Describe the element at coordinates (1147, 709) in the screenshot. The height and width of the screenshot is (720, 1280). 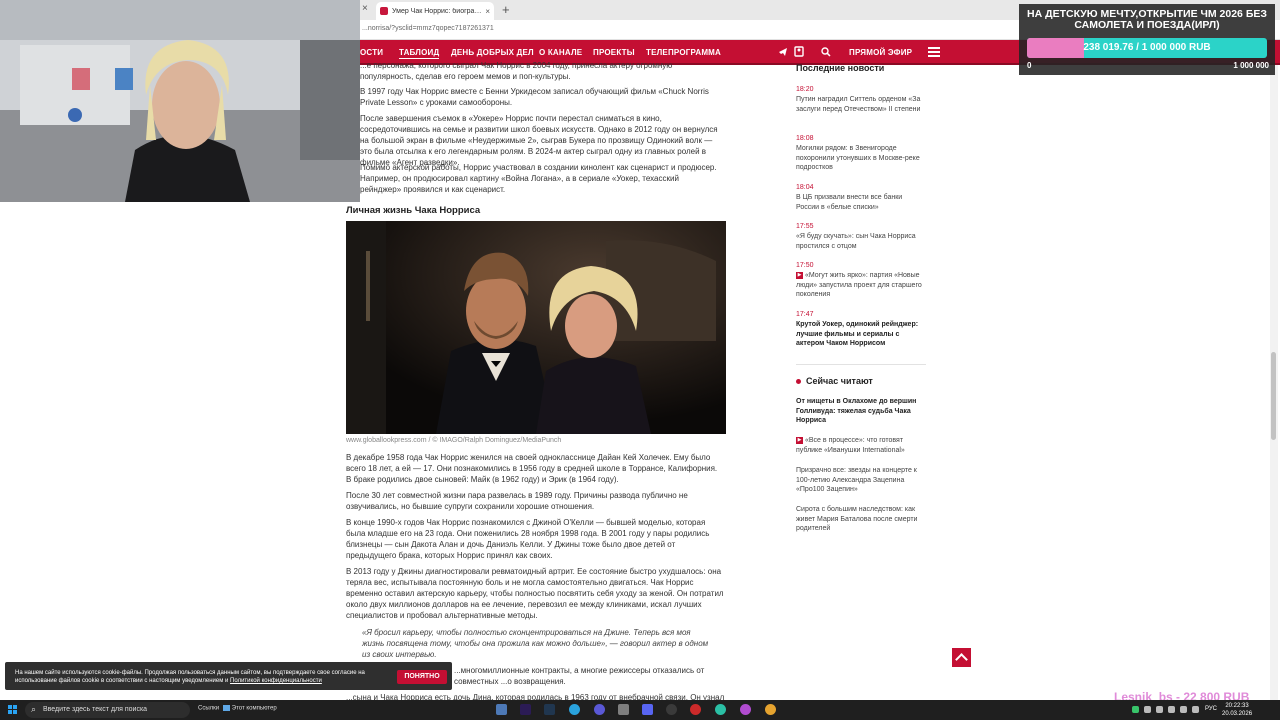
I see `tray-chevron-icon` at that location.